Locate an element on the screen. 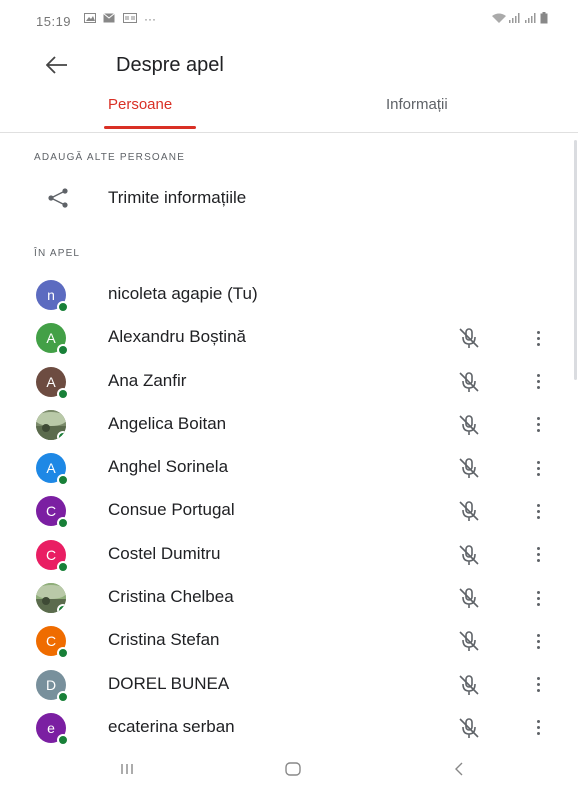 This screenshot has height=785, width=578. participant-row: A Anghel Sorinela is located at coordinates (289, 466).